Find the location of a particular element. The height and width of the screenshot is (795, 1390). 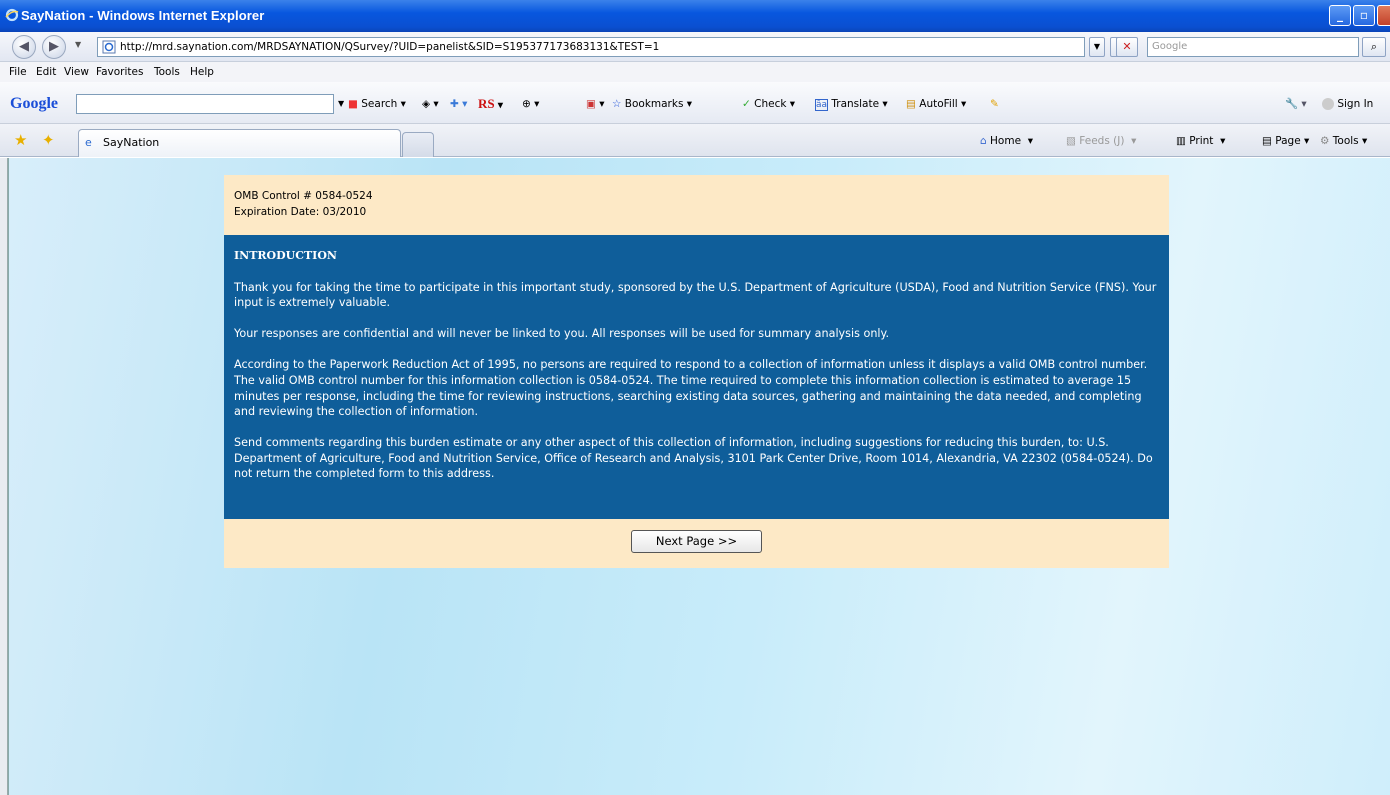

autofill-button: ▤ AutoFill ▾ is located at coordinates (936, 104).